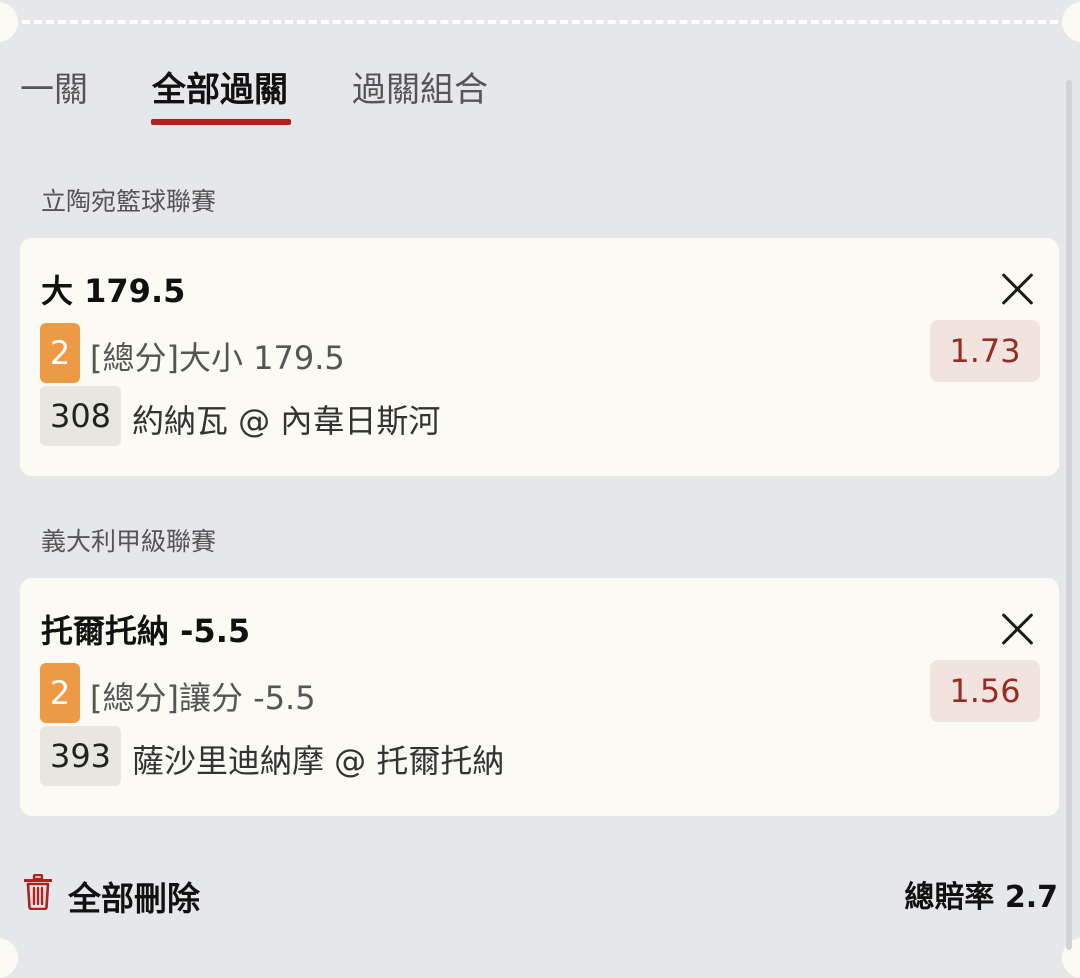 Image resolution: width=1080 pixels, height=978 pixels. What do you see at coordinates (985, 691) in the screenshot?
I see `odds-button: 1.56` at bounding box center [985, 691].